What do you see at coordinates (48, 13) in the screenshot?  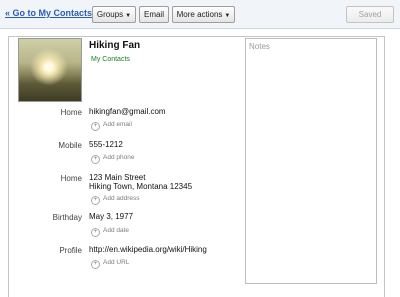 I see `back-to-contacts-link: « Go to My Contacts` at bounding box center [48, 13].